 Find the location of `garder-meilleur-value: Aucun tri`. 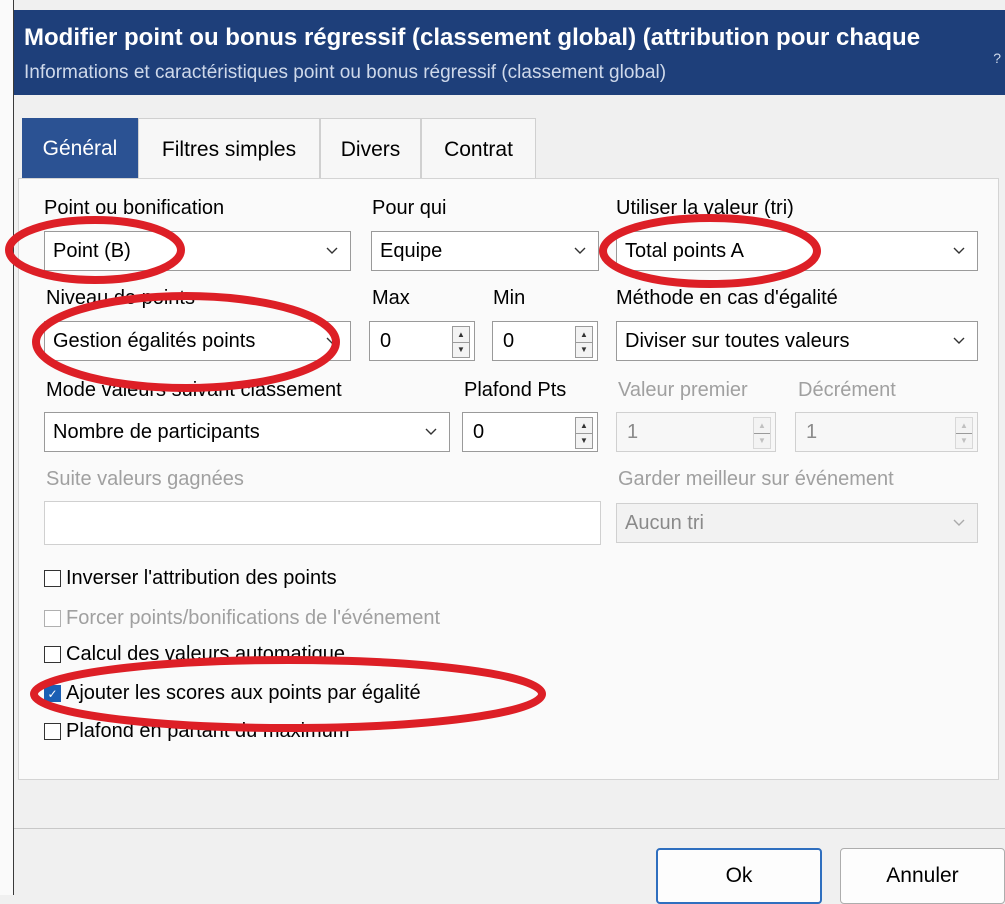

garder-meilleur-value: Aucun tri is located at coordinates (664, 522).